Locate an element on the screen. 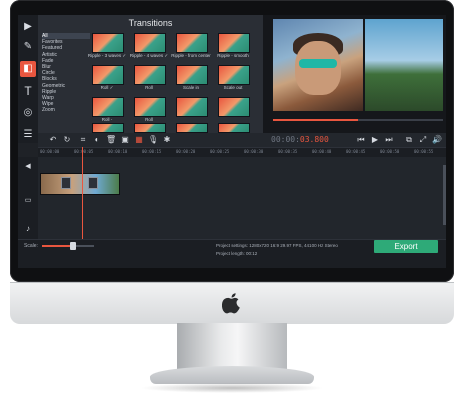 This screenshot has height=401, width=464. ruler-label: 00:00:45 is located at coordinates (356, 151).